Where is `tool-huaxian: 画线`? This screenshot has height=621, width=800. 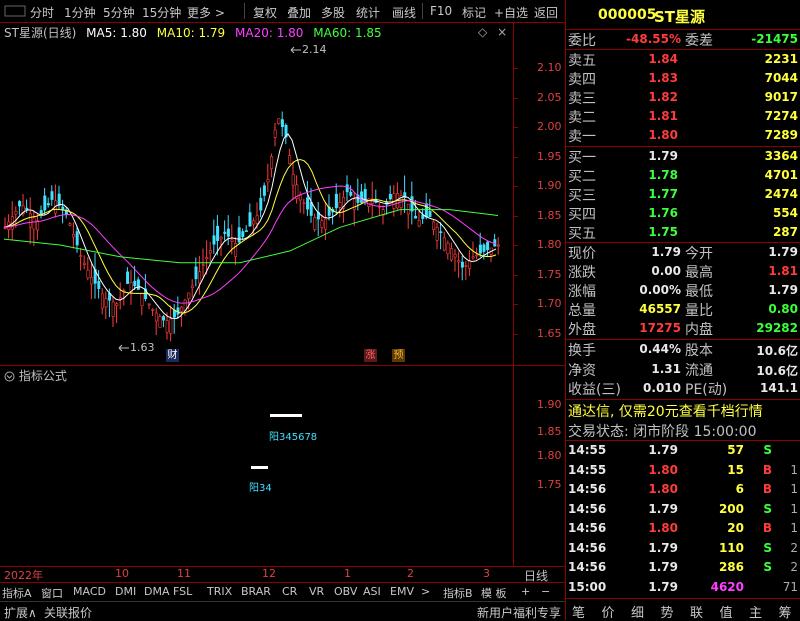 tool-huaxian: 画线 is located at coordinates (404, 12).